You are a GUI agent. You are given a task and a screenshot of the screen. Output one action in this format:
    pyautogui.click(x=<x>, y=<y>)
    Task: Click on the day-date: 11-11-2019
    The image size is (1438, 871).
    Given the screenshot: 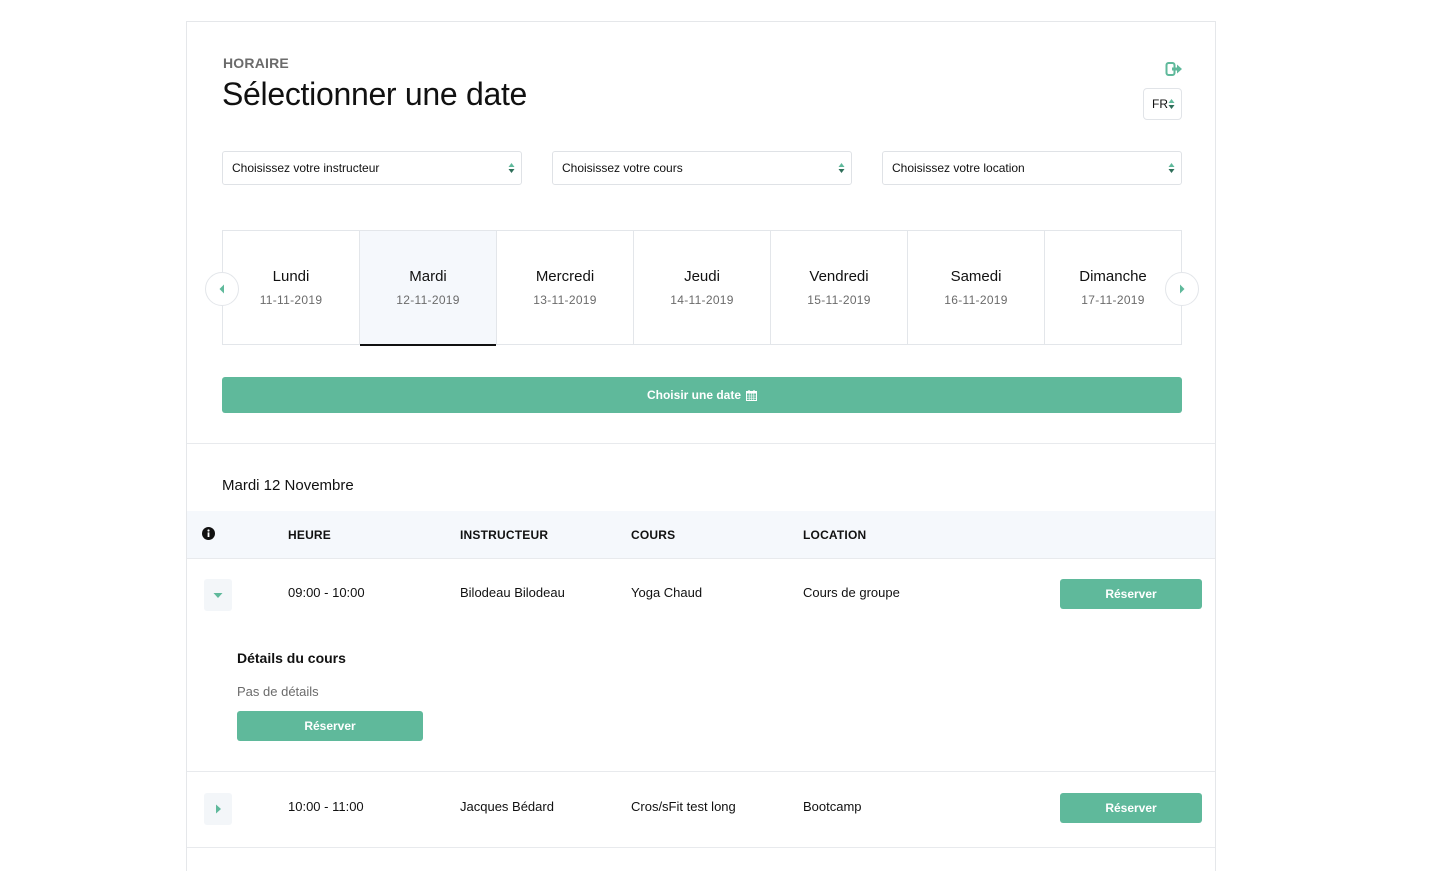 What is the action you would take?
    pyautogui.click(x=291, y=300)
    